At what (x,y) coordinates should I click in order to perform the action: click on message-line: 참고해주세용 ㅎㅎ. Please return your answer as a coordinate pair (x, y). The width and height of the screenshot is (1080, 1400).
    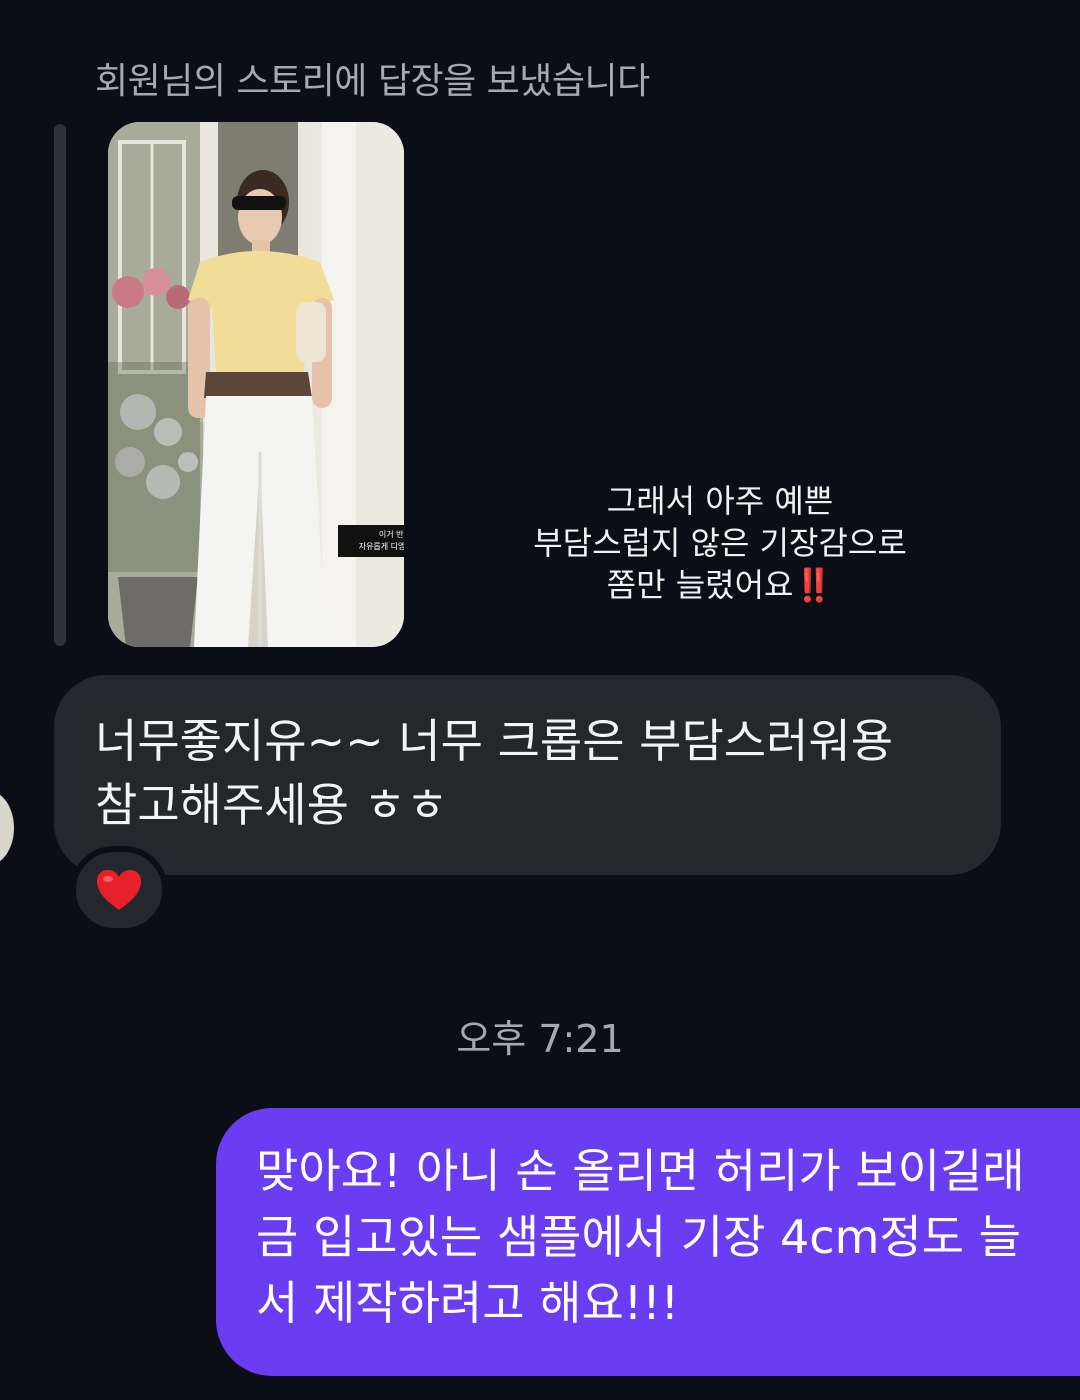
    Looking at the image, I should click on (272, 805).